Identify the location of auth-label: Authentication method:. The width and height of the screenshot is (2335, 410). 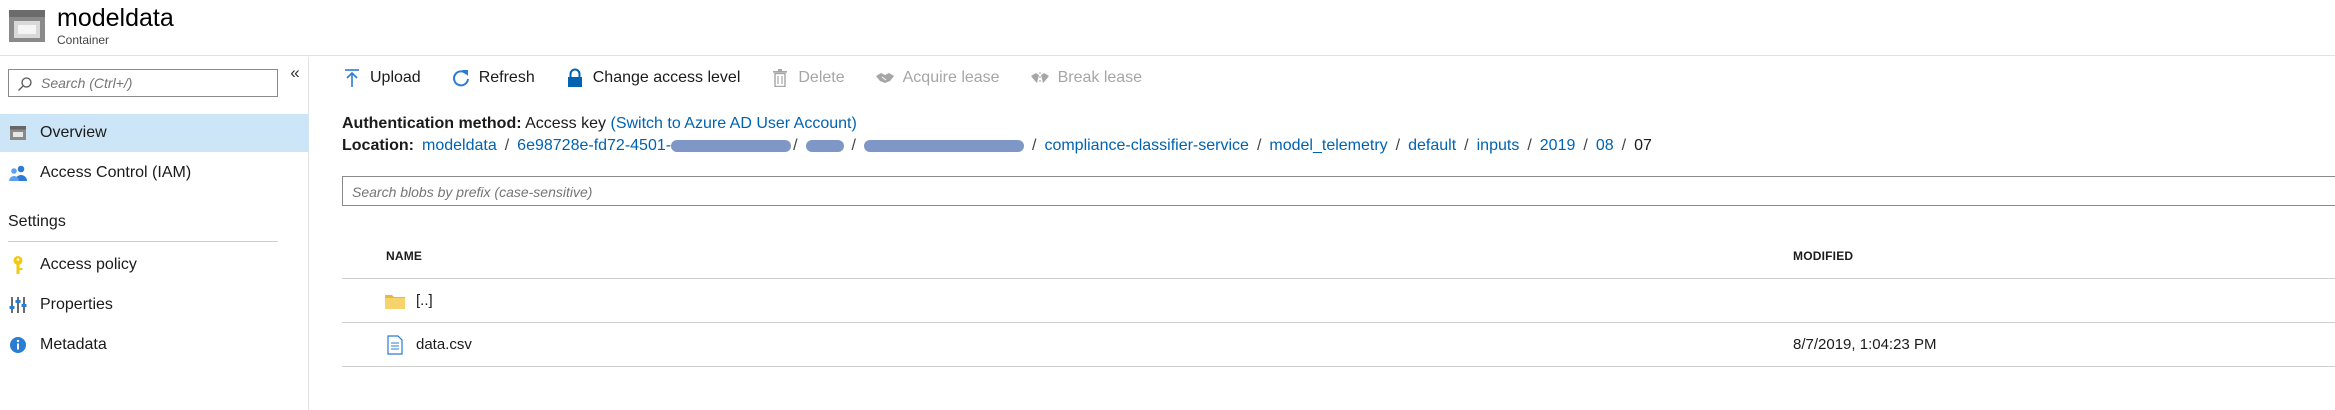
(432, 123).